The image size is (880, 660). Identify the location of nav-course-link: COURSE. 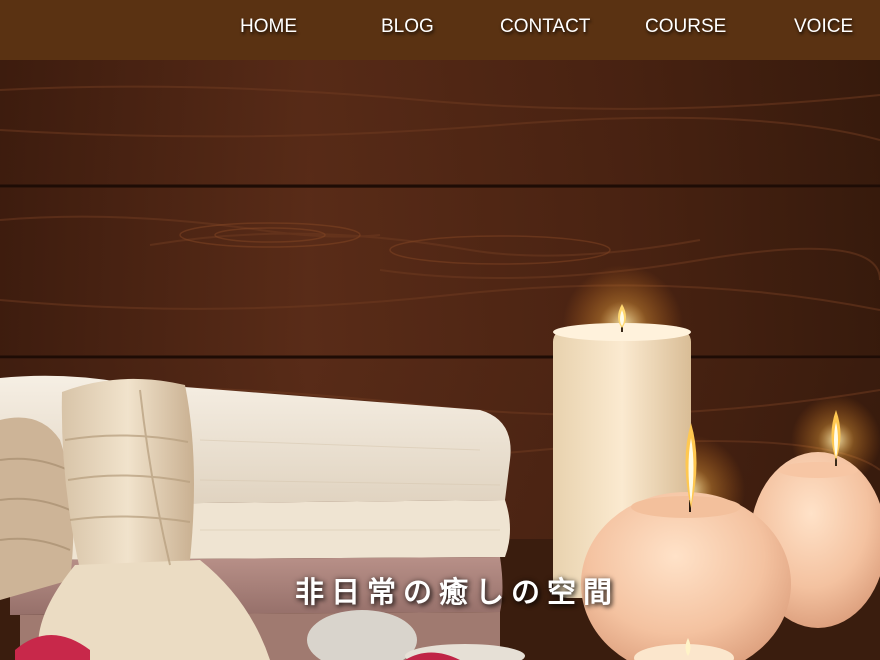
(685, 27).